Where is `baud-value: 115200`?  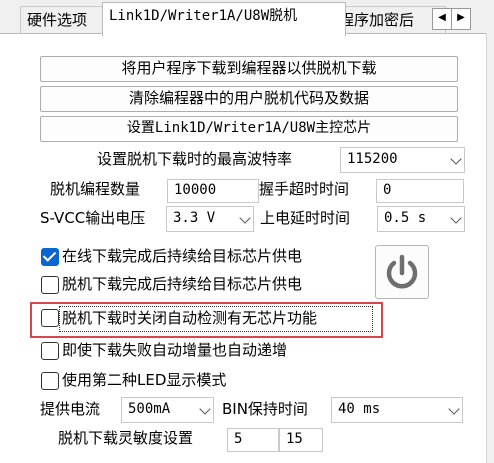
baud-value: 115200 is located at coordinates (372, 159).